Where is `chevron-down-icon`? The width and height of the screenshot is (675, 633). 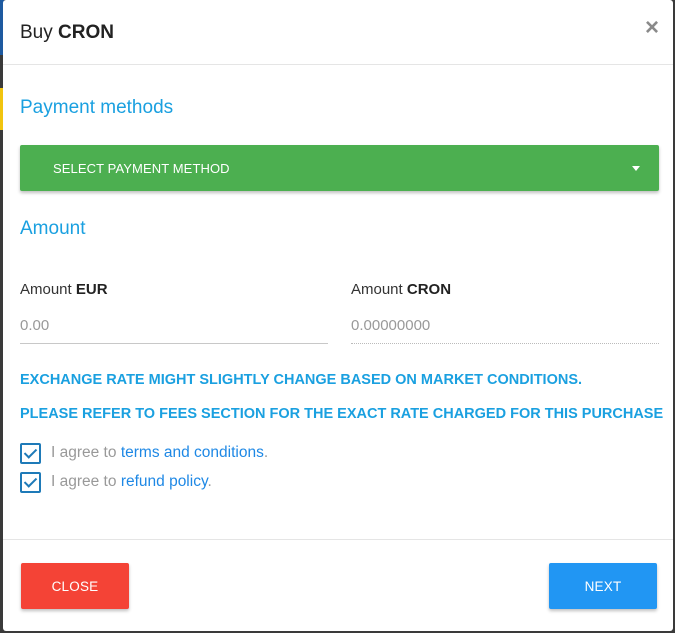 chevron-down-icon is located at coordinates (636, 168).